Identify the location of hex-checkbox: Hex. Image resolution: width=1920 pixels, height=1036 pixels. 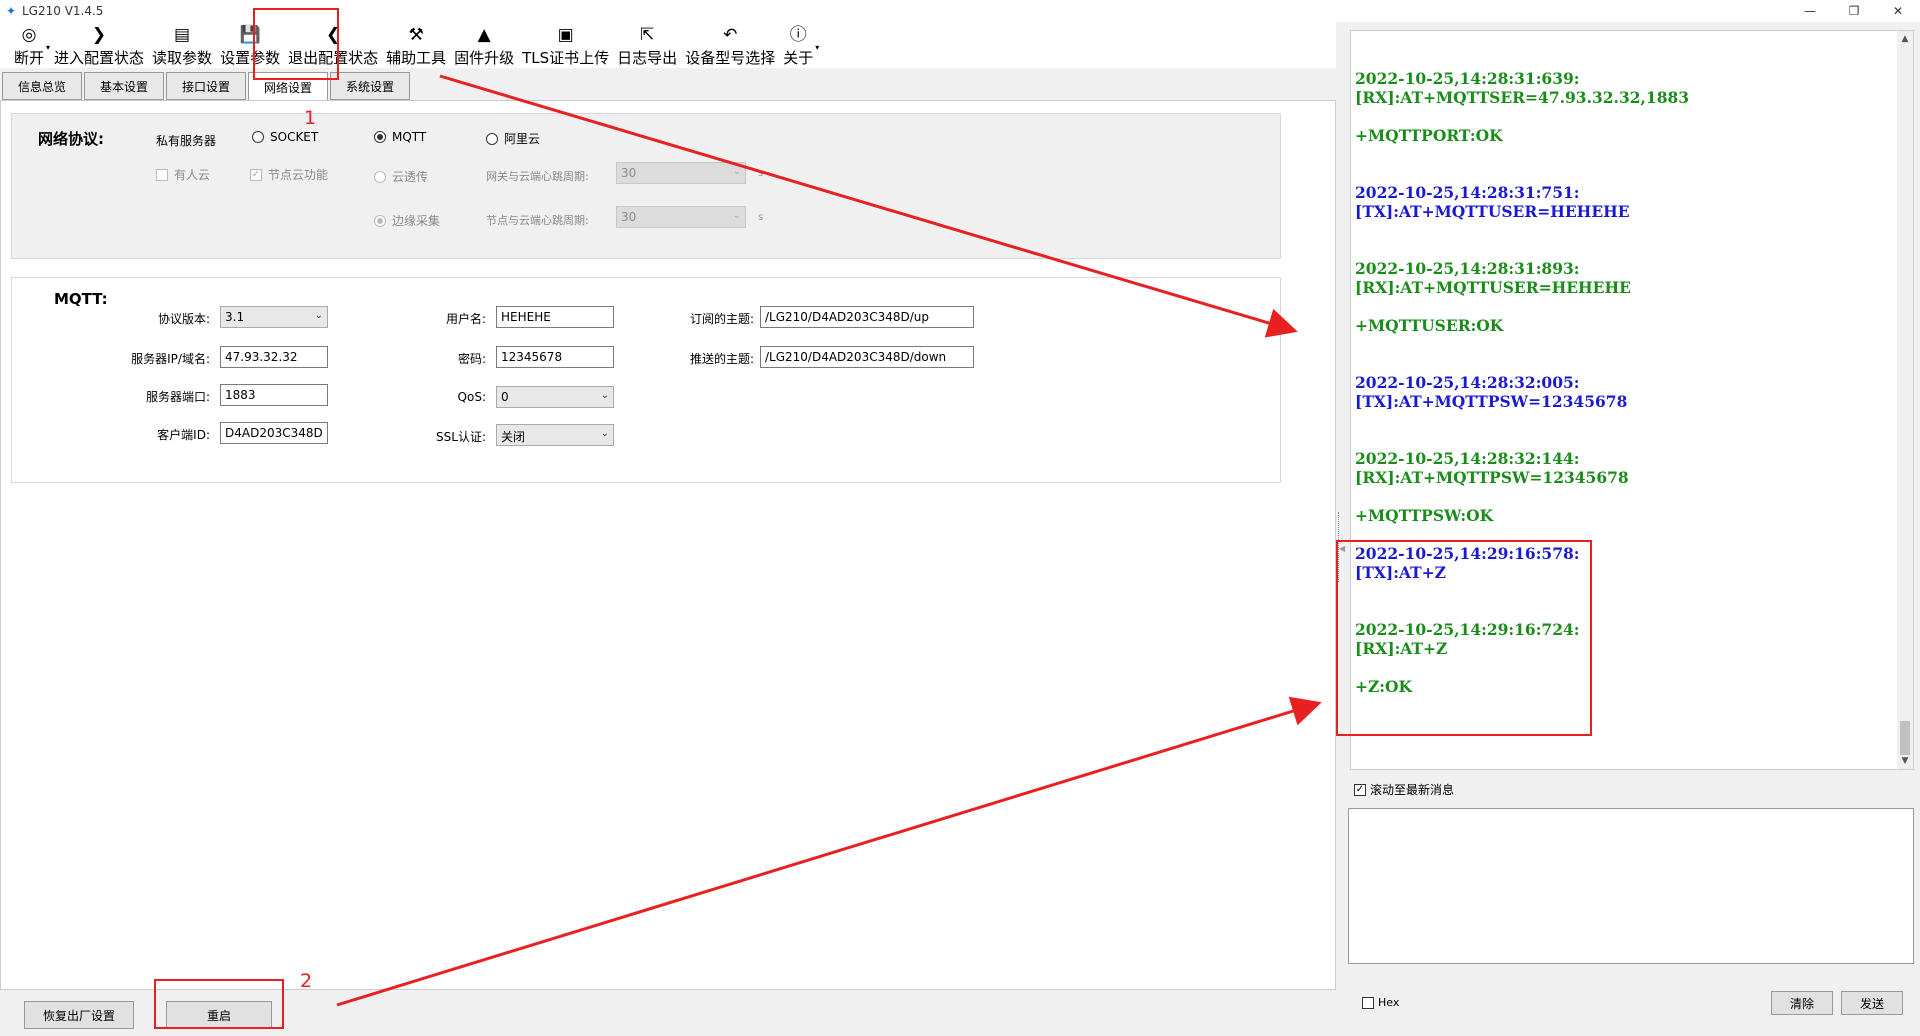
(1380, 1002).